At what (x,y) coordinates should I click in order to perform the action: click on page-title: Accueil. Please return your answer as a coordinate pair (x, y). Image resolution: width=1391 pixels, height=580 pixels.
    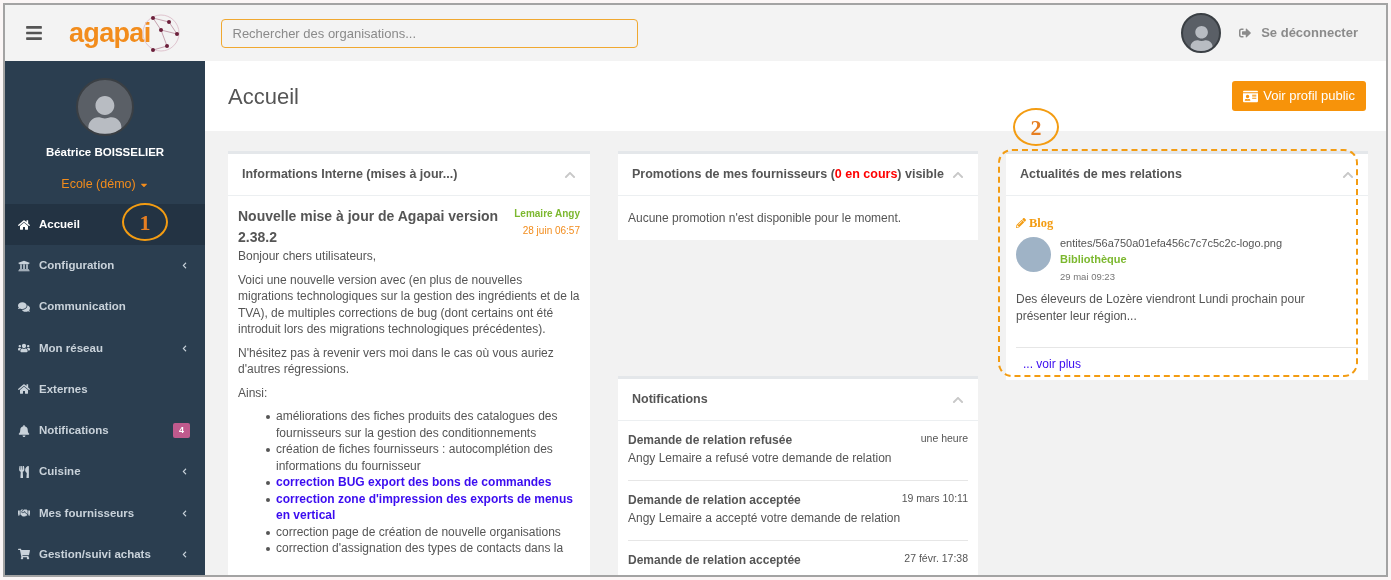
    Looking at the image, I should click on (263, 96).